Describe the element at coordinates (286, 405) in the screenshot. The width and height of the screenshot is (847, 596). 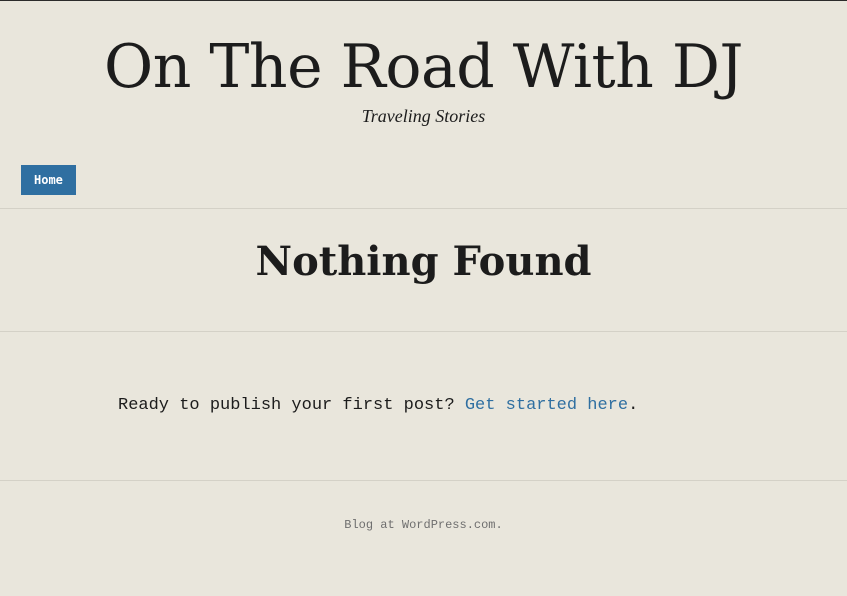
I see `empty-state-text: Ready to publish your first post?` at that location.